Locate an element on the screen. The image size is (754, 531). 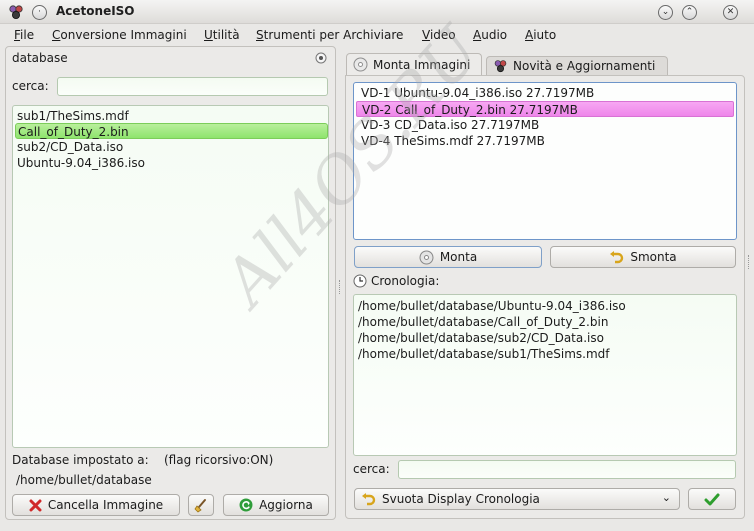
minimize-icon: ⌄ is located at coordinates (665, 12).